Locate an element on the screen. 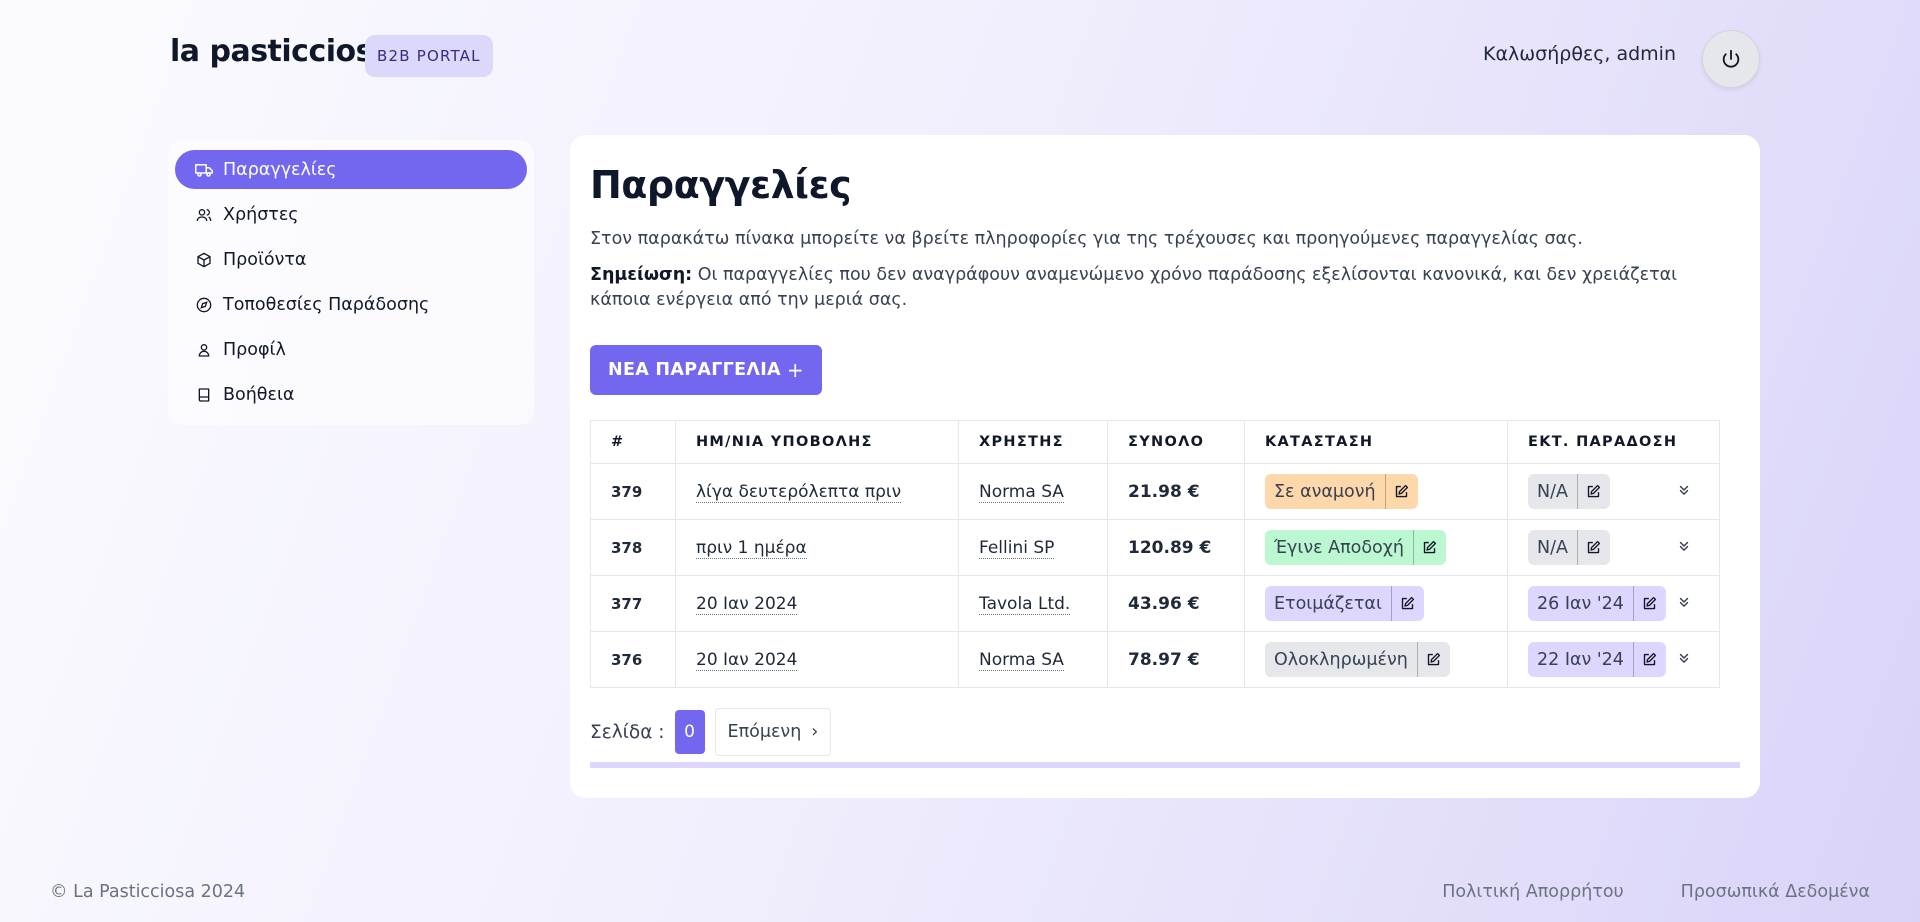 The width and height of the screenshot is (1920, 922). sidebar-item-label: Παραγγελίες is located at coordinates (280, 169).